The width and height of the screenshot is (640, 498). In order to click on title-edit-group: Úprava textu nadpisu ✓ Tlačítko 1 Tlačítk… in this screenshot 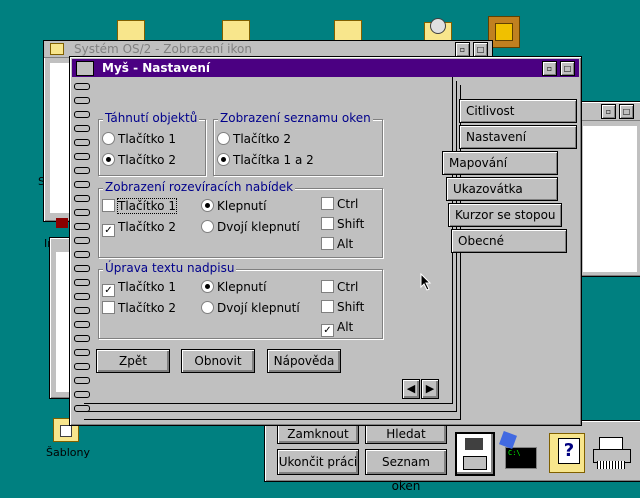, I will do `click(240, 300)`.